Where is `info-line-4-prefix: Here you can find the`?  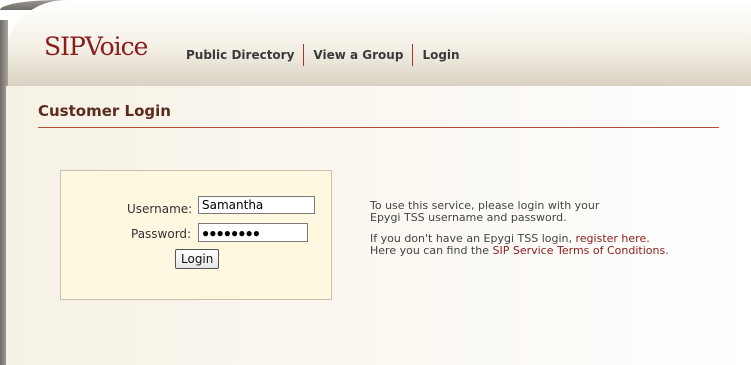
info-line-4-prefix: Here you can find the is located at coordinates (429, 250).